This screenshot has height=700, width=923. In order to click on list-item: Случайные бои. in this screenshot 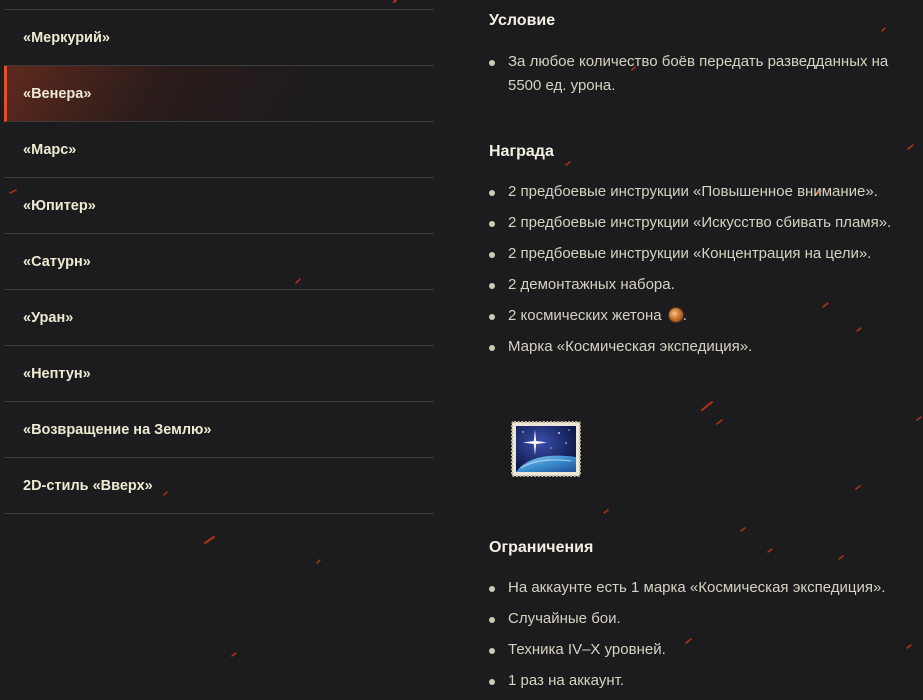, I will do `click(706, 619)`.